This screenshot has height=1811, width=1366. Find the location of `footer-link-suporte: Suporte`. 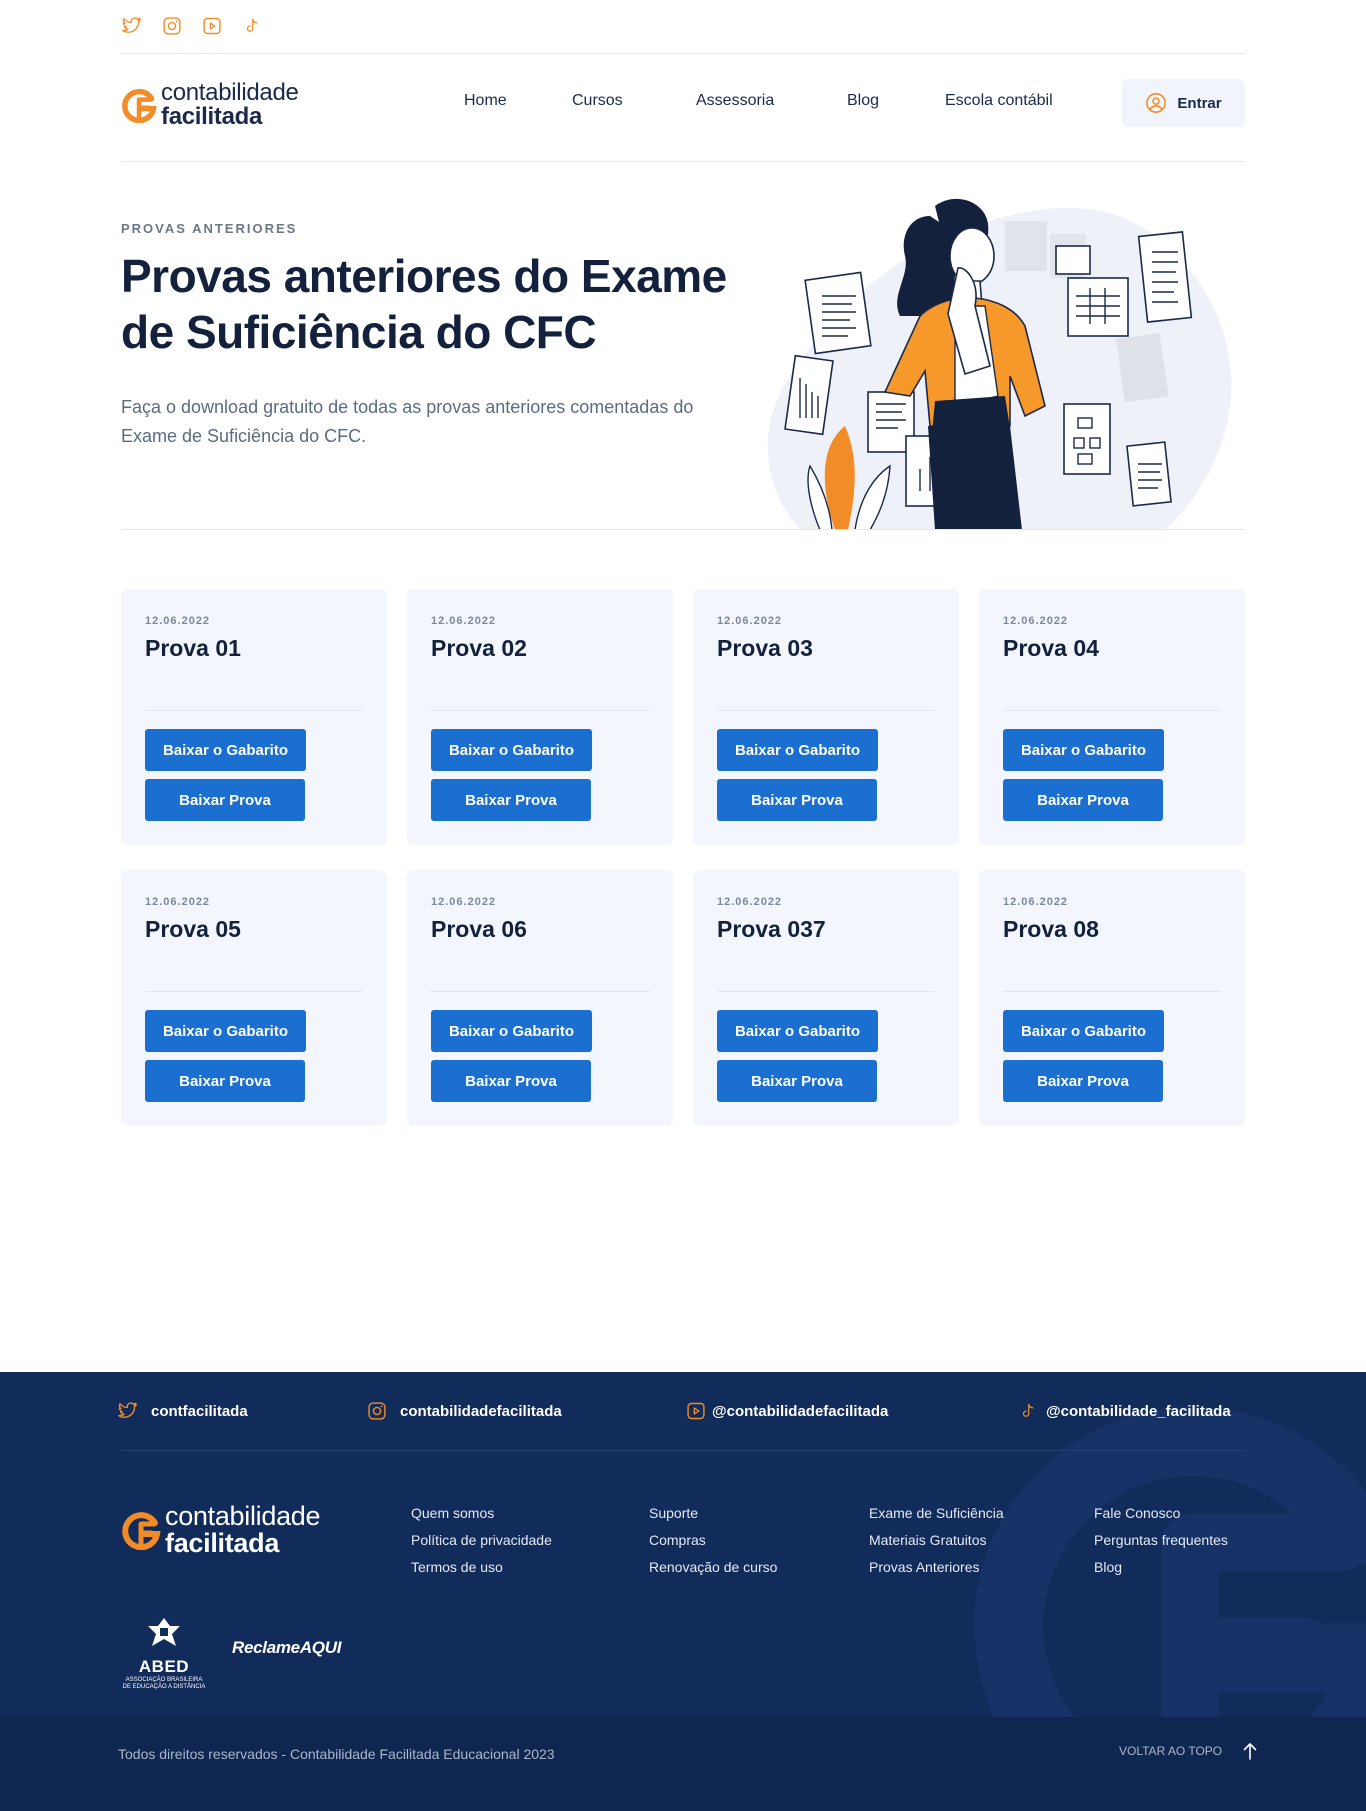

footer-link-suporte: Suporte is located at coordinates (713, 1513).